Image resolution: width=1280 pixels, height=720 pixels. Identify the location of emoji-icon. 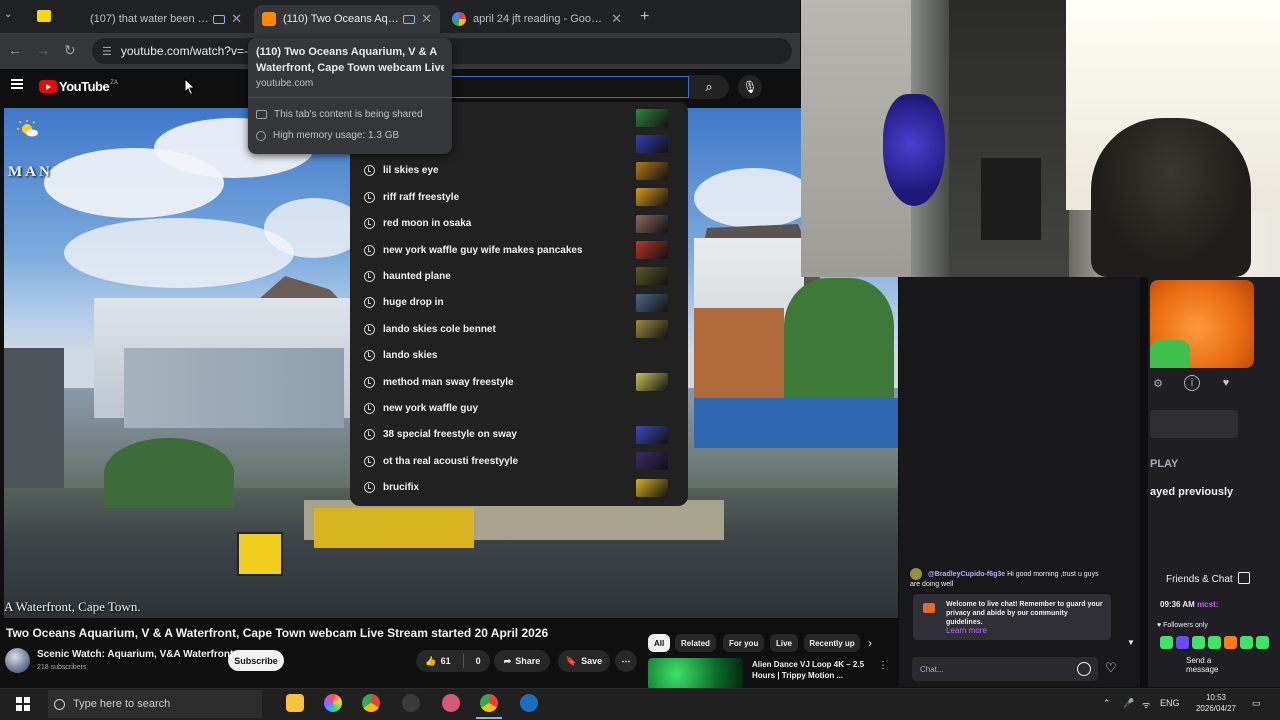
(1084, 669).